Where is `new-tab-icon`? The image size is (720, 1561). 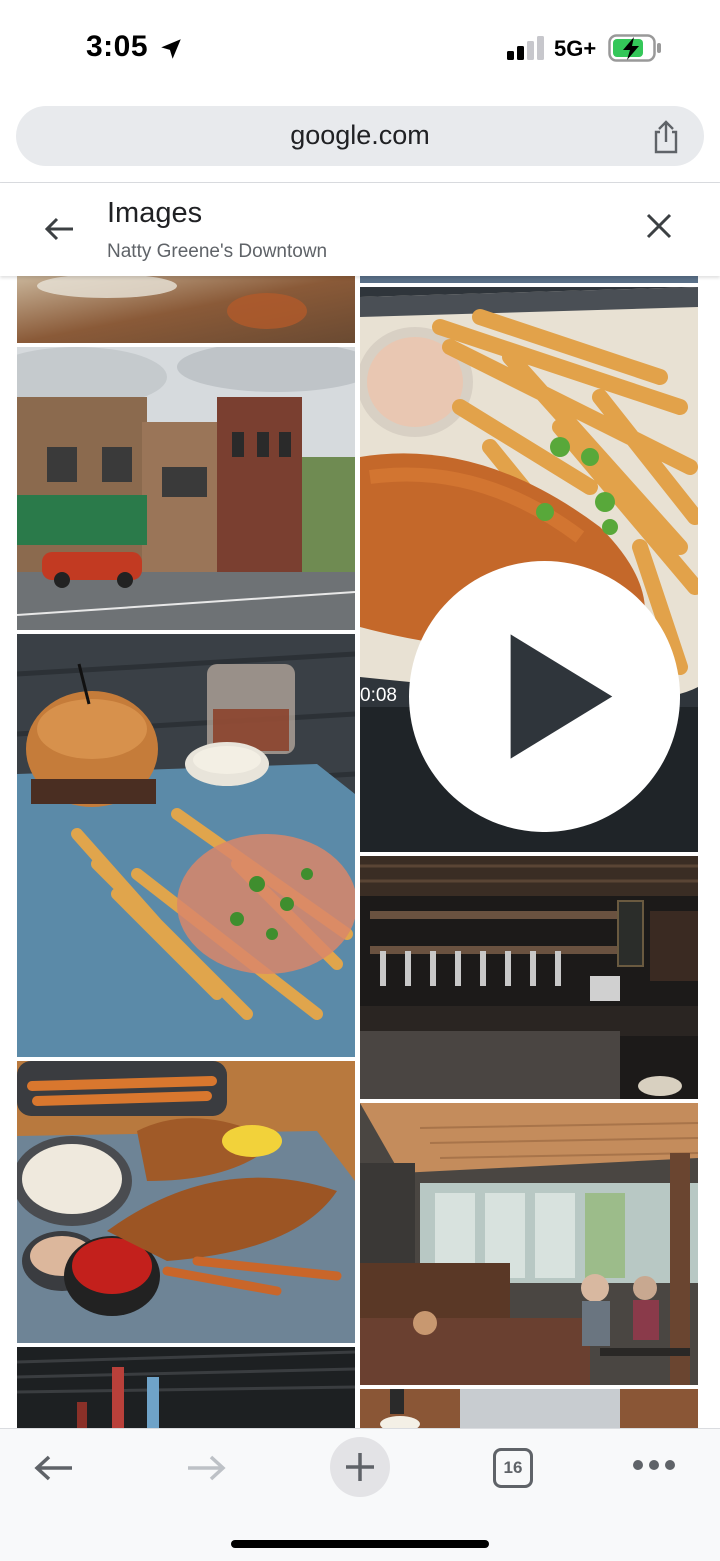 new-tab-icon is located at coordinates (360, 1467).